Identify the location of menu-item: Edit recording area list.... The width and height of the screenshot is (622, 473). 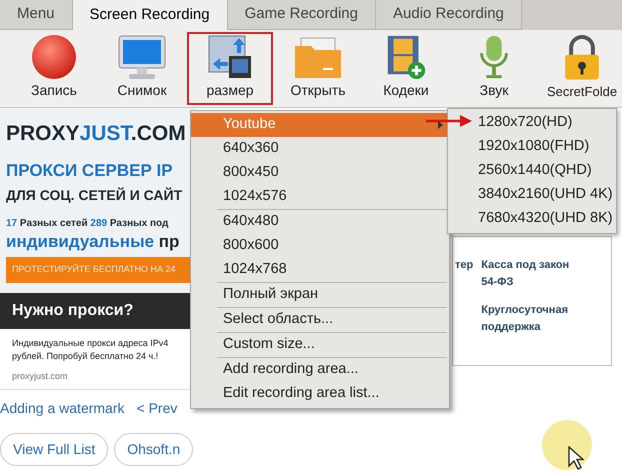
(332, 394).